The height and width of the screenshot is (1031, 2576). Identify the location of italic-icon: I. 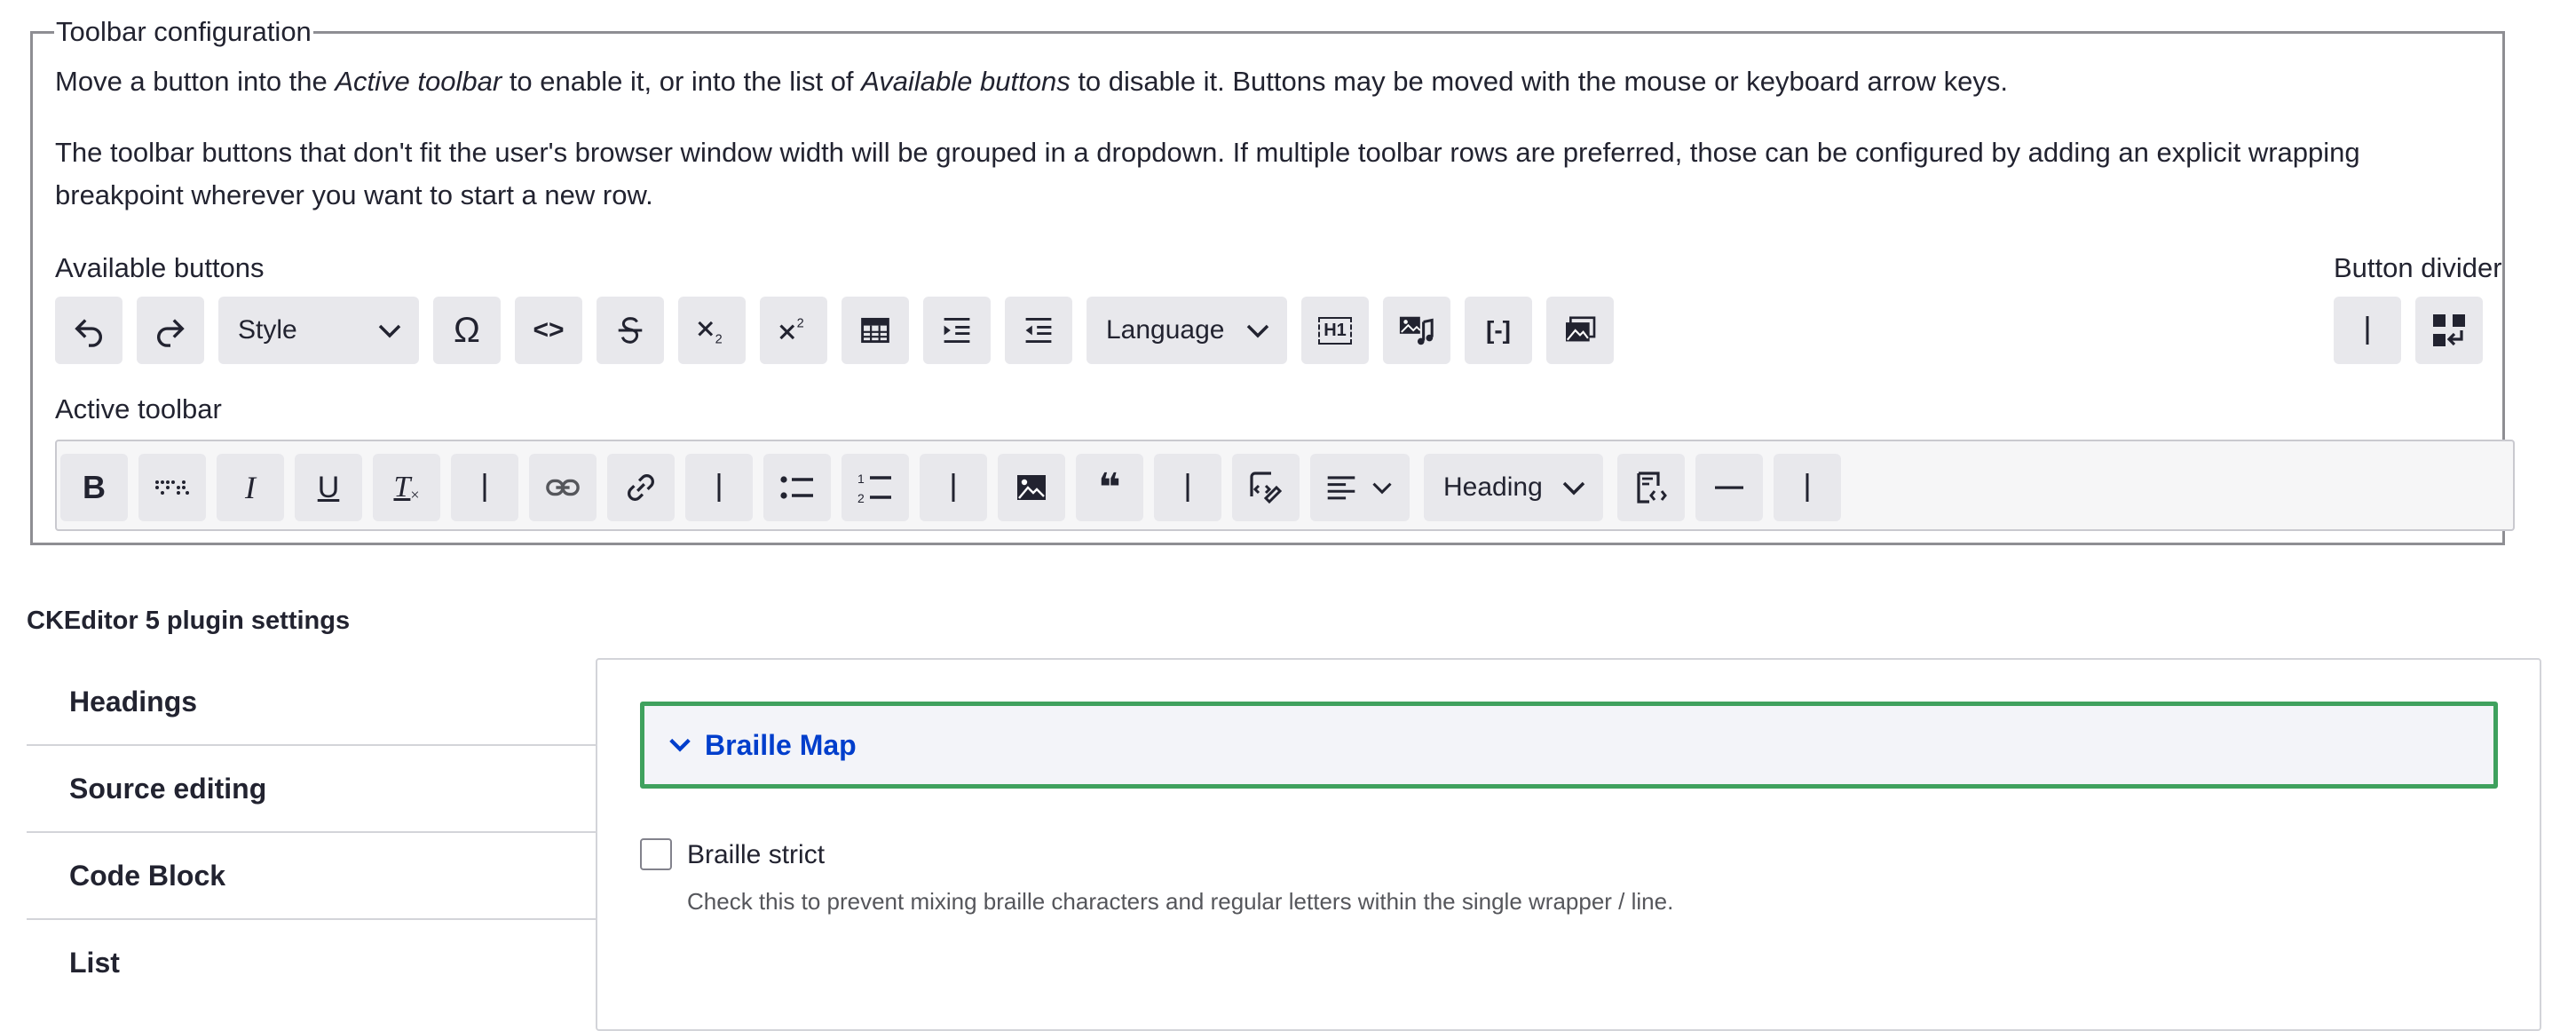
(251, 487).